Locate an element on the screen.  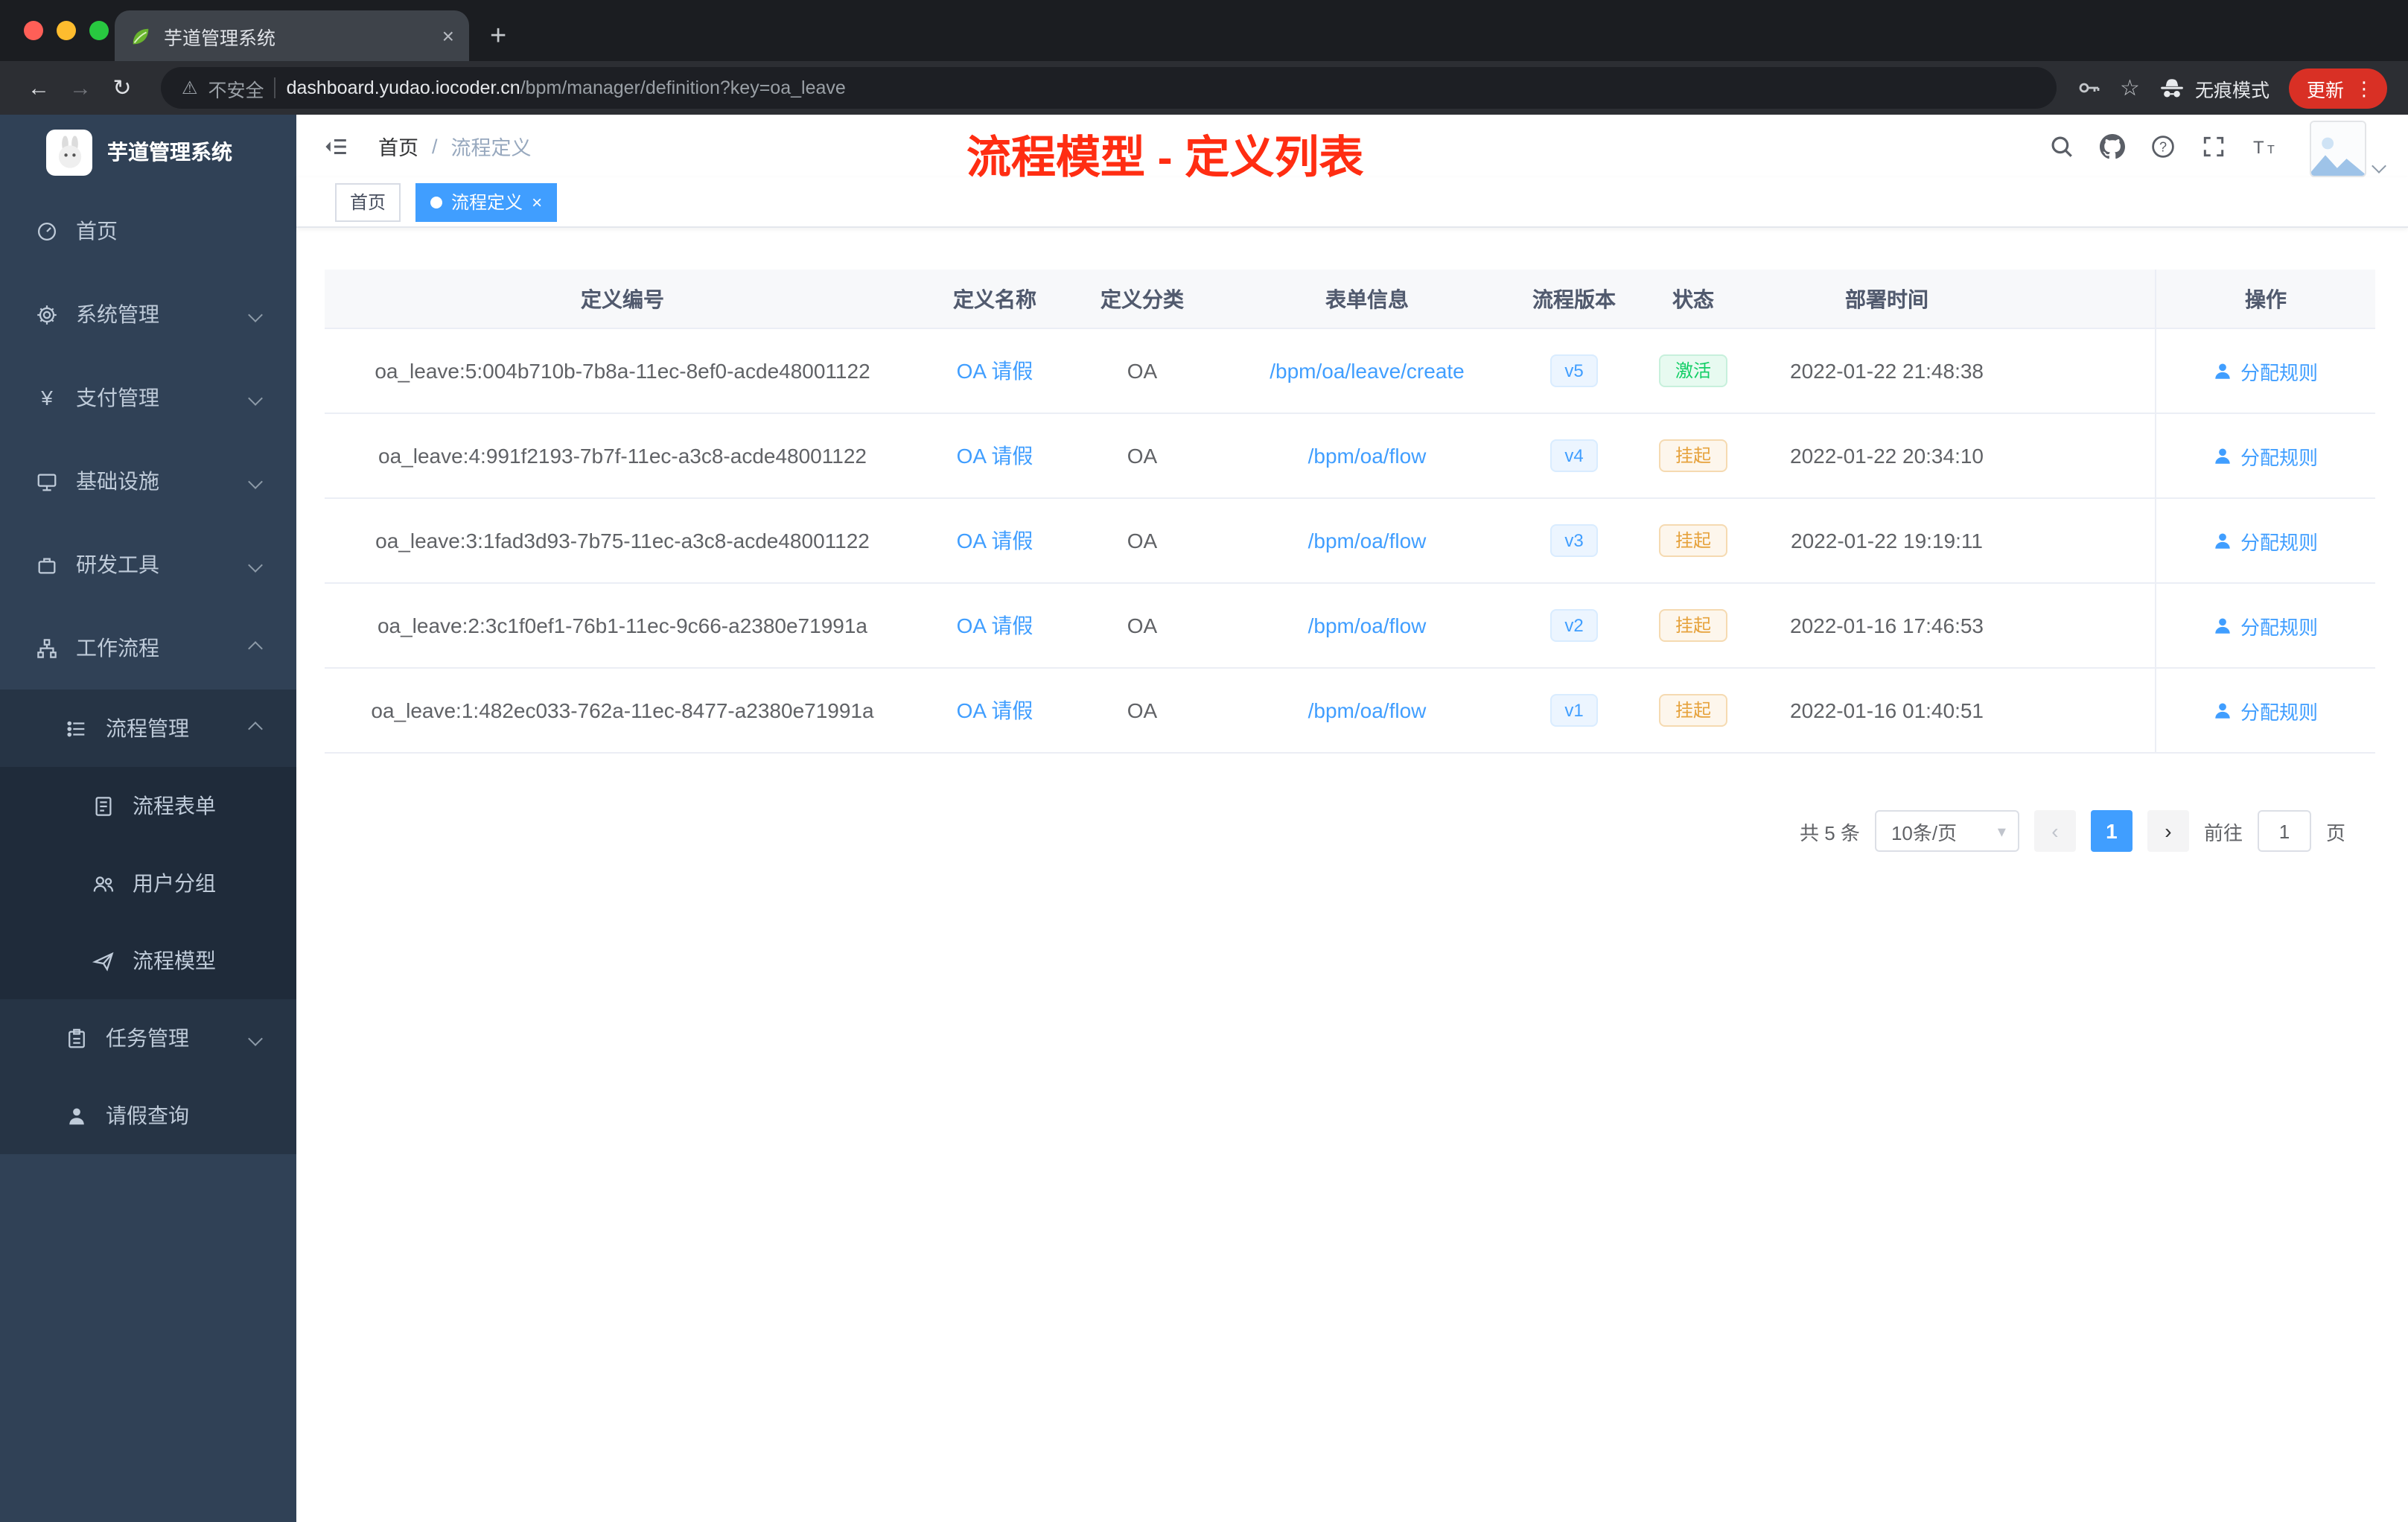
sidebar-item-user-group: 用户分组 is located at coordinates (148, 883).